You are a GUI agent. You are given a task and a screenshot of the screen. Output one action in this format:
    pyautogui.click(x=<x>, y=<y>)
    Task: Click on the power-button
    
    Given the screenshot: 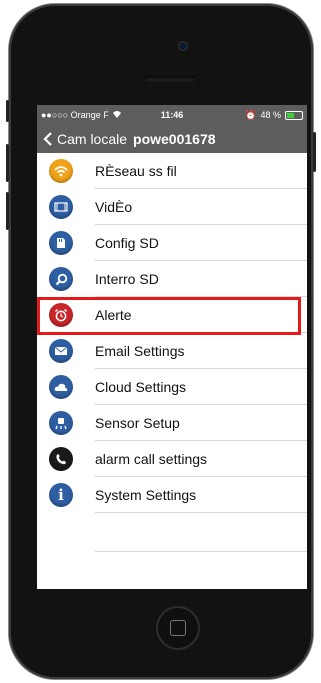 What is the action you would take?
    pyautogui.click(x=314, y=152)
    